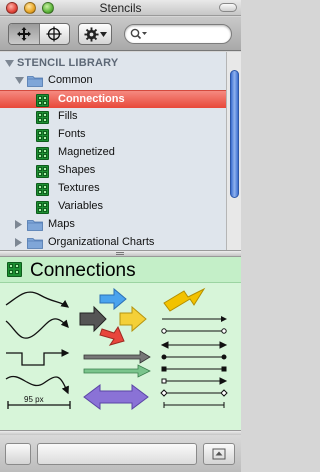 The width and height of the screenshot is (320, 472). Describe the element at coordinates (113, 117) in the screenshot. I see `stencil-item-fills: Fills` at that location.